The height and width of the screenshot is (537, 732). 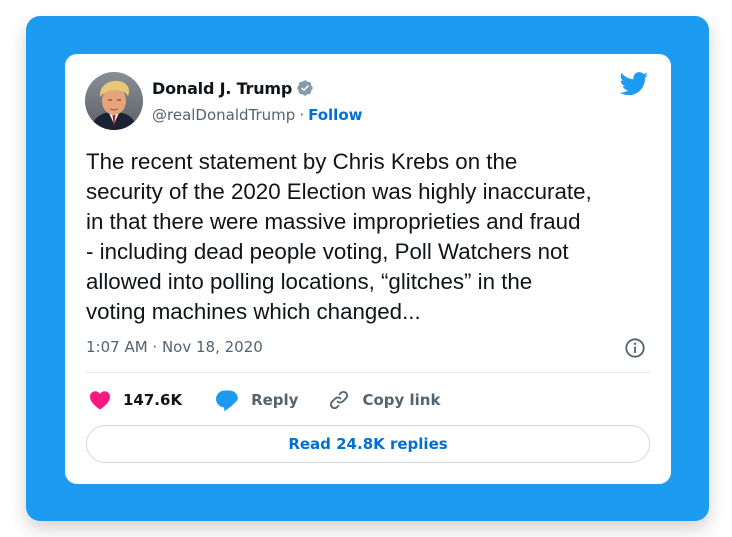 I want to click on author-handle: @realDonaldTrump, so click(x=223, y=115).